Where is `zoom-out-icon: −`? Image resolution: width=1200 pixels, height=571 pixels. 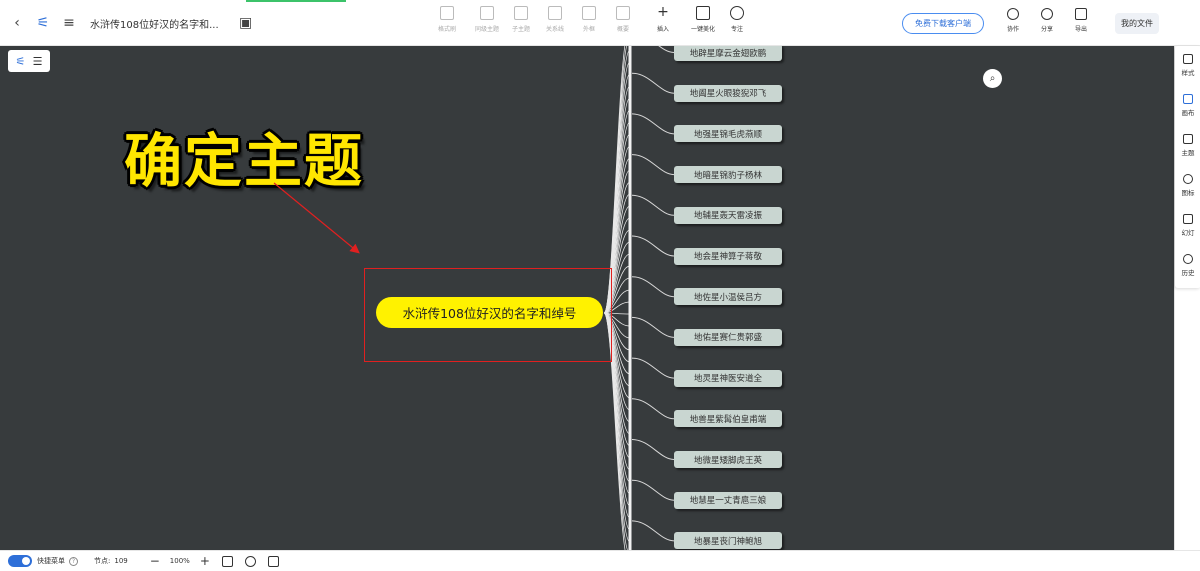
zoom-out-icon: − is located at coordinates (155, 561).